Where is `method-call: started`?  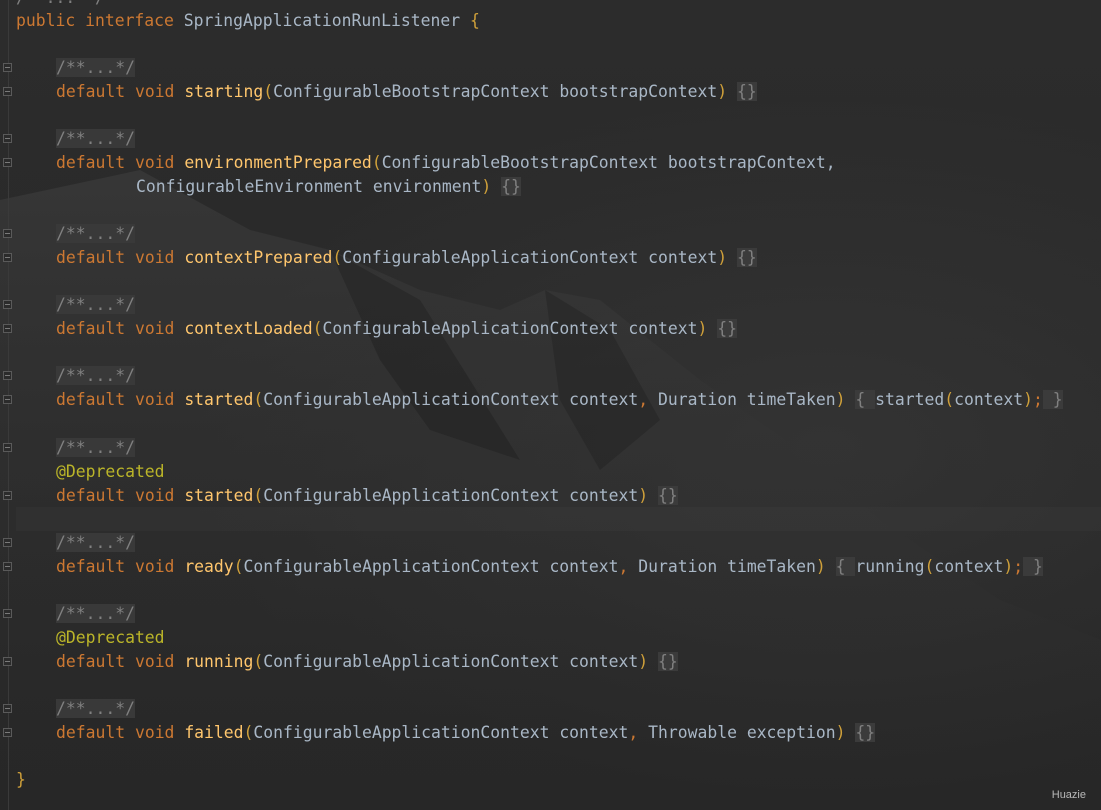 method-call: started is located at coordinates (910, 399).